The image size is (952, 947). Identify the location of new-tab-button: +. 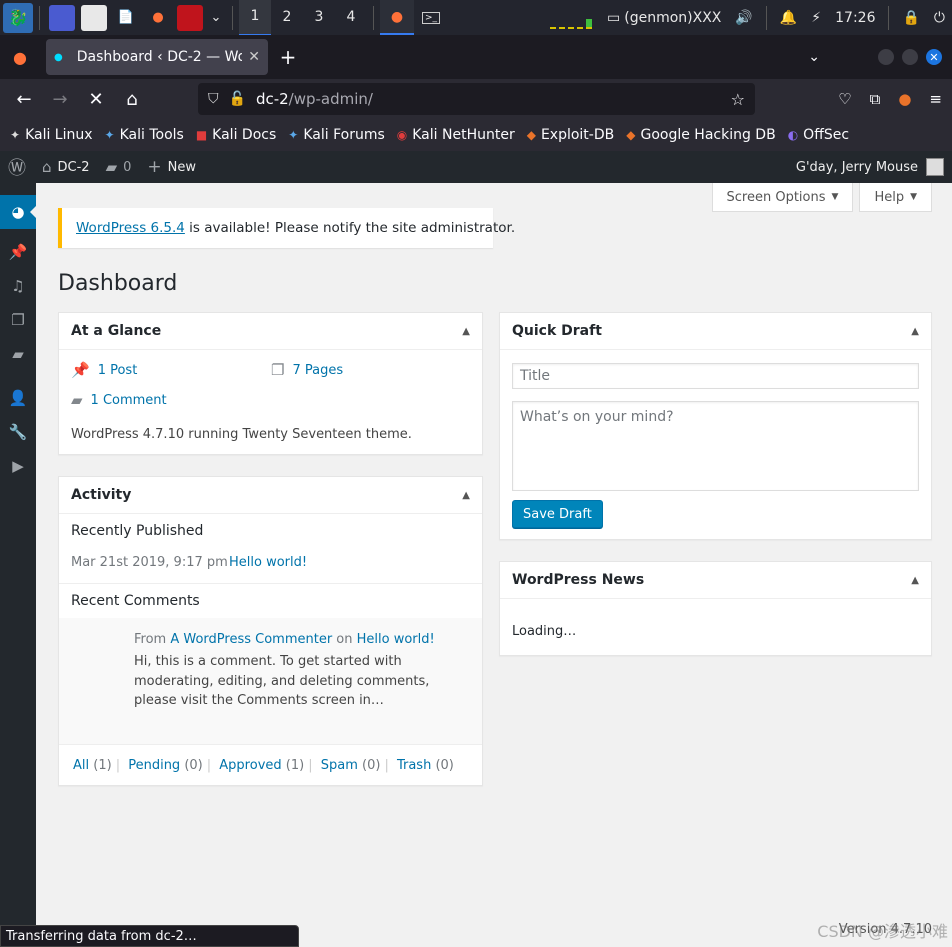
(288, 57).